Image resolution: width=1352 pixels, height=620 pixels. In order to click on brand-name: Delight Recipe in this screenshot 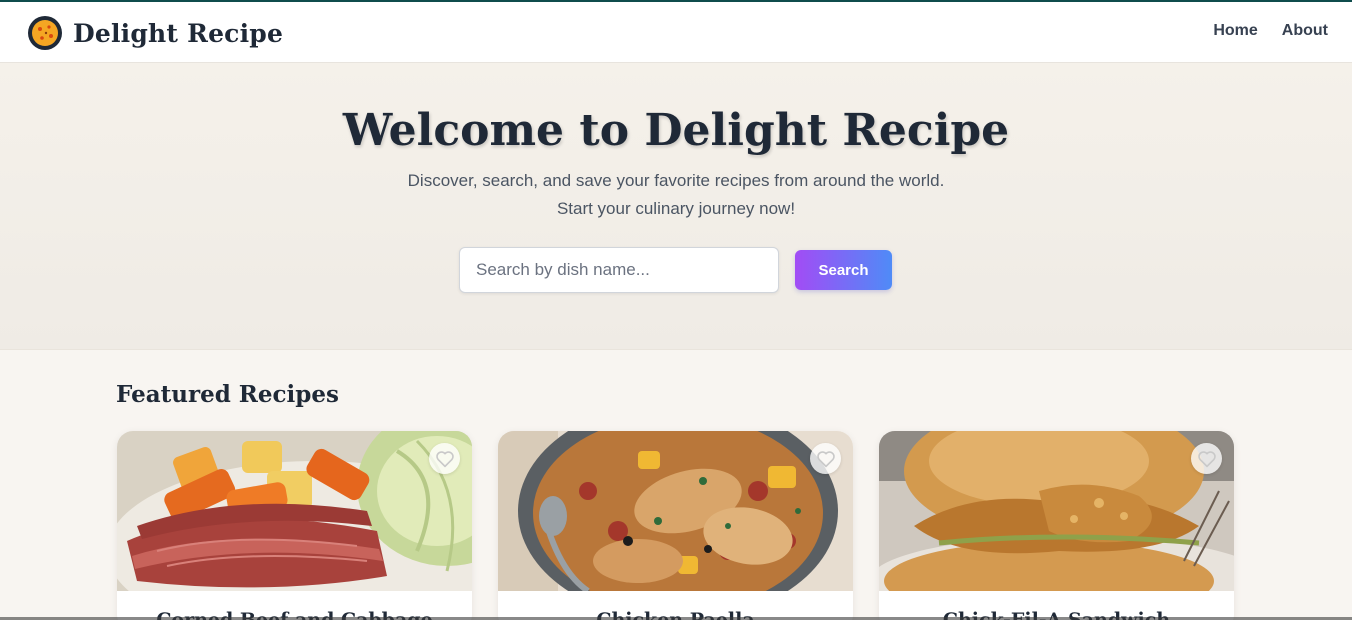, I will do `click(178, 33)`.